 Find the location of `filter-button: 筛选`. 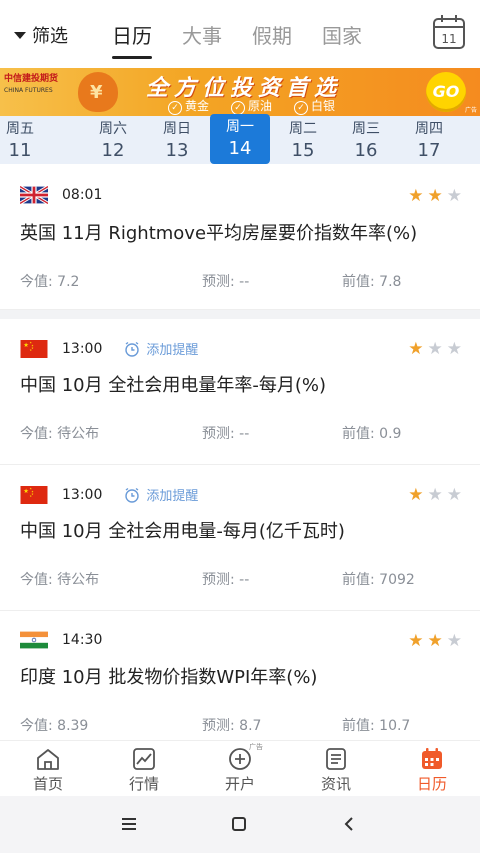

filter-button: 筛选 is located at coordinates (41, 35).